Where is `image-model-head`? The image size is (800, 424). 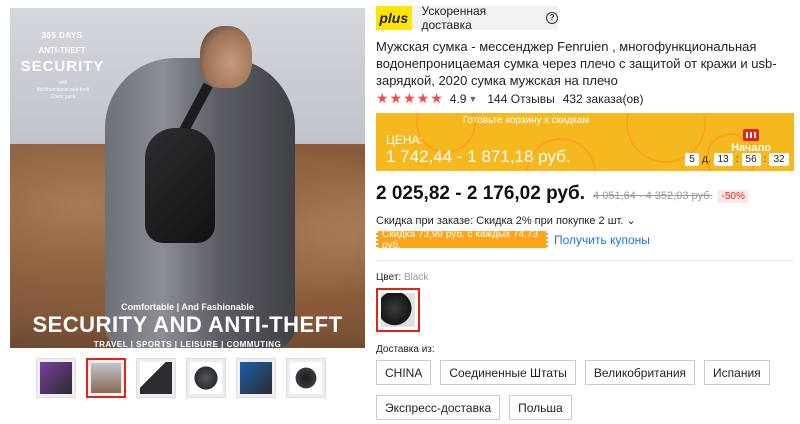 image-model-head is located at coordinates (226, 57).